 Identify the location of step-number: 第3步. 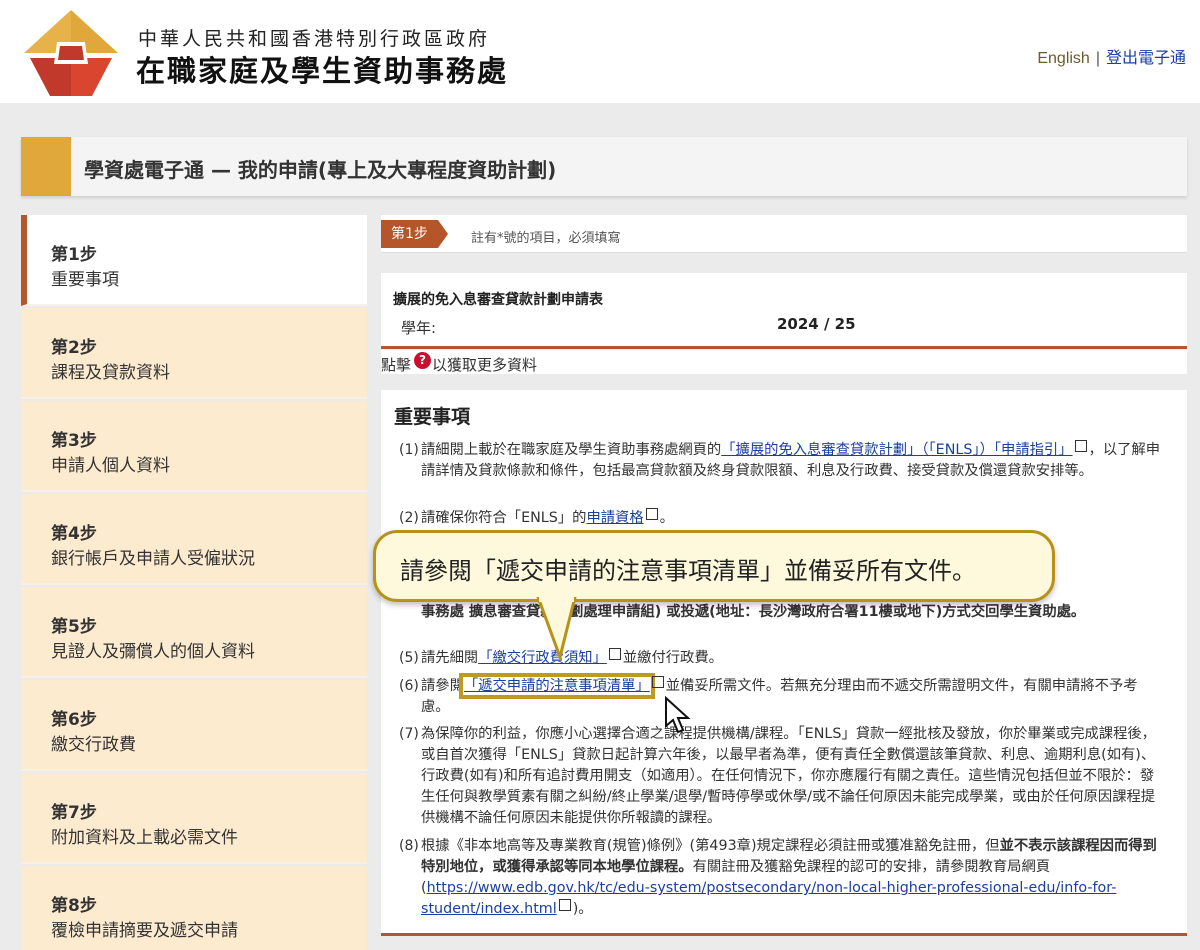
(74, 441).